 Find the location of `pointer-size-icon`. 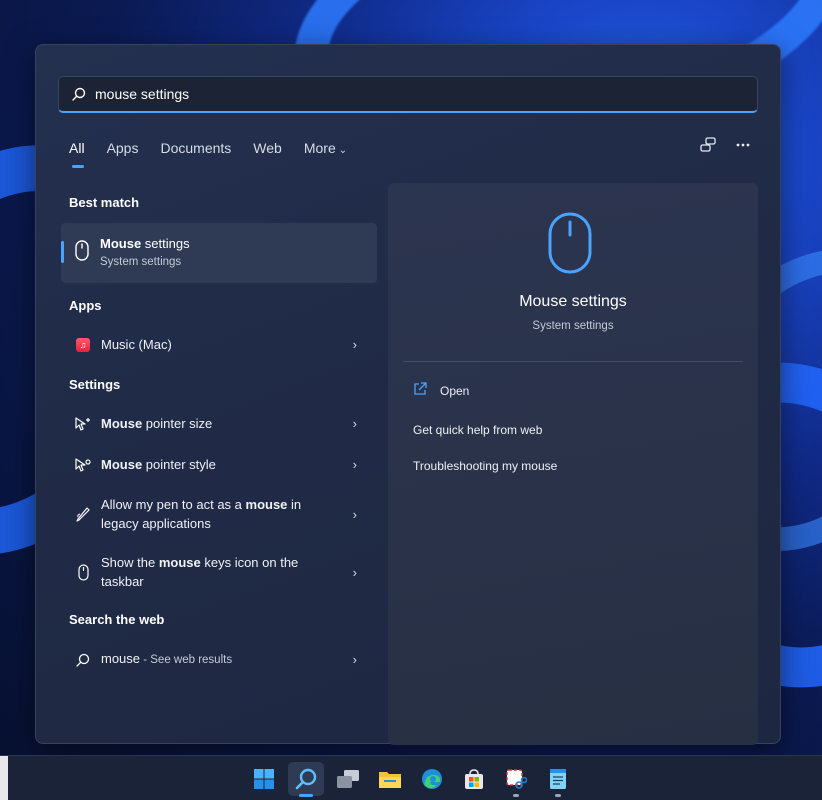

pointer-size-icon is located at coordinates (82, 423).